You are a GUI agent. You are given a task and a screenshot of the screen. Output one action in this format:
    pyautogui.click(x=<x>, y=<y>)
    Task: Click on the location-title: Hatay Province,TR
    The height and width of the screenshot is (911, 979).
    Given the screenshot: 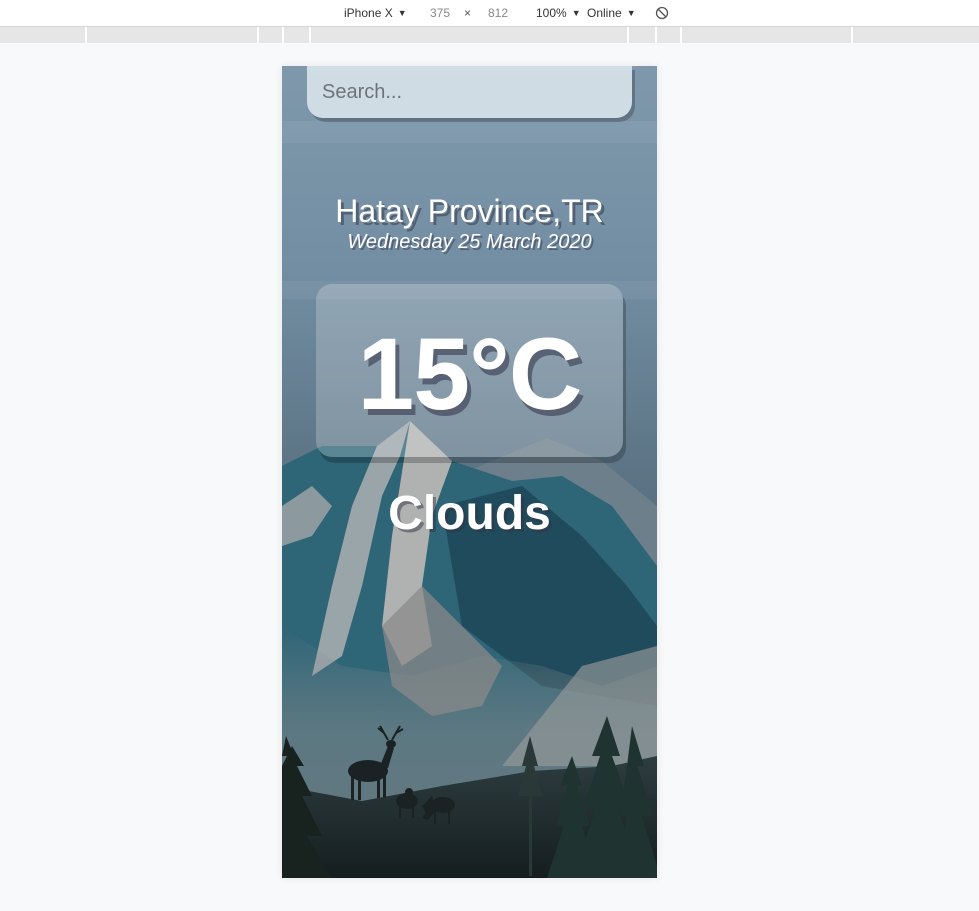 What is the action you would take?
    pyautogui.click(x=469, y=211)
    